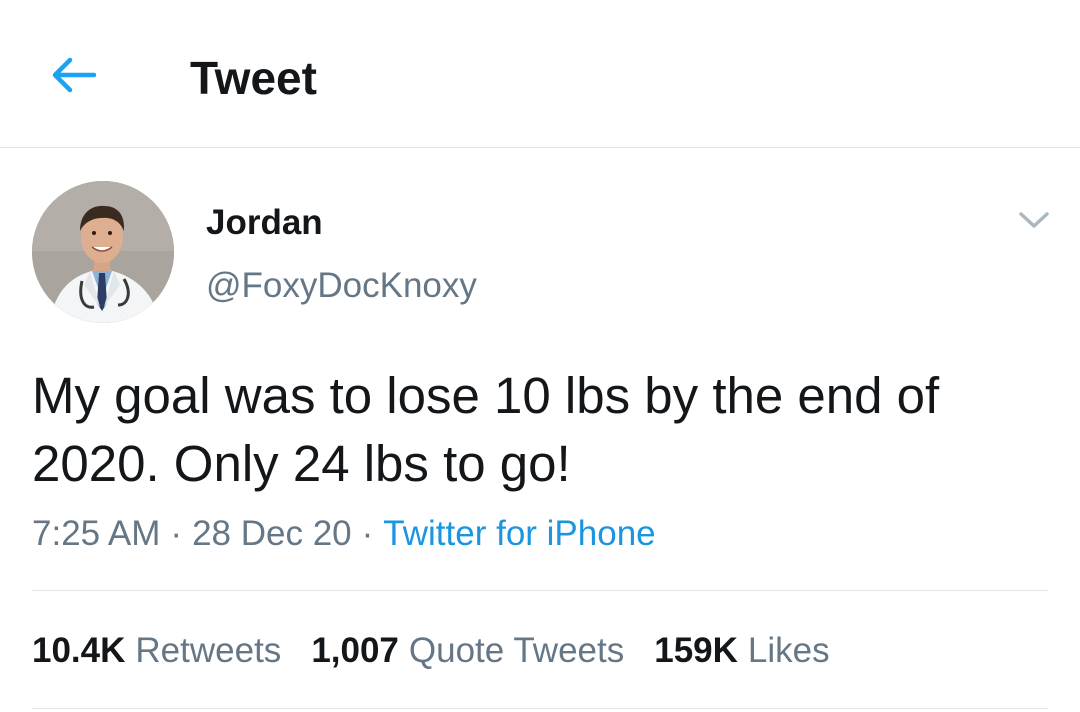  I want to click on likes-label: Likes, so click(788, 650).